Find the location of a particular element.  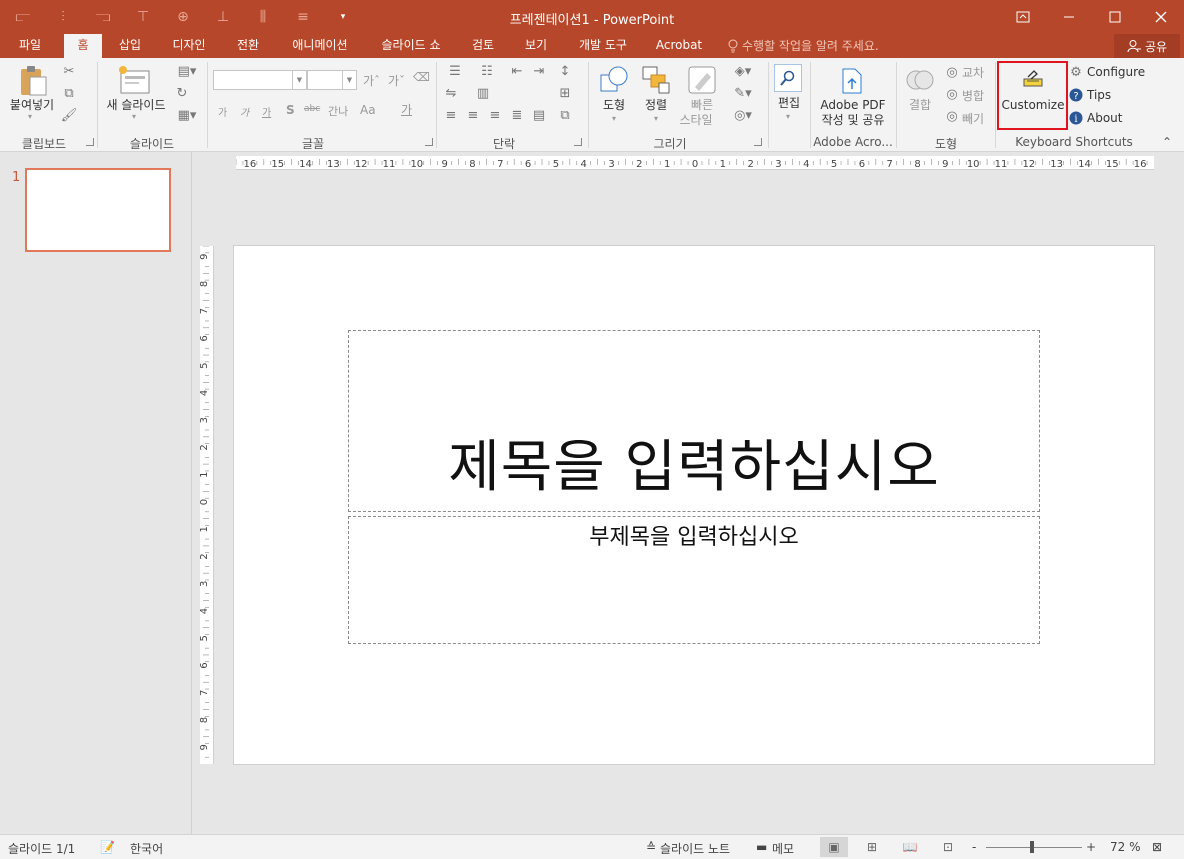

shape-outline-icon: ✎▾ is located at coordinates (743, 93).